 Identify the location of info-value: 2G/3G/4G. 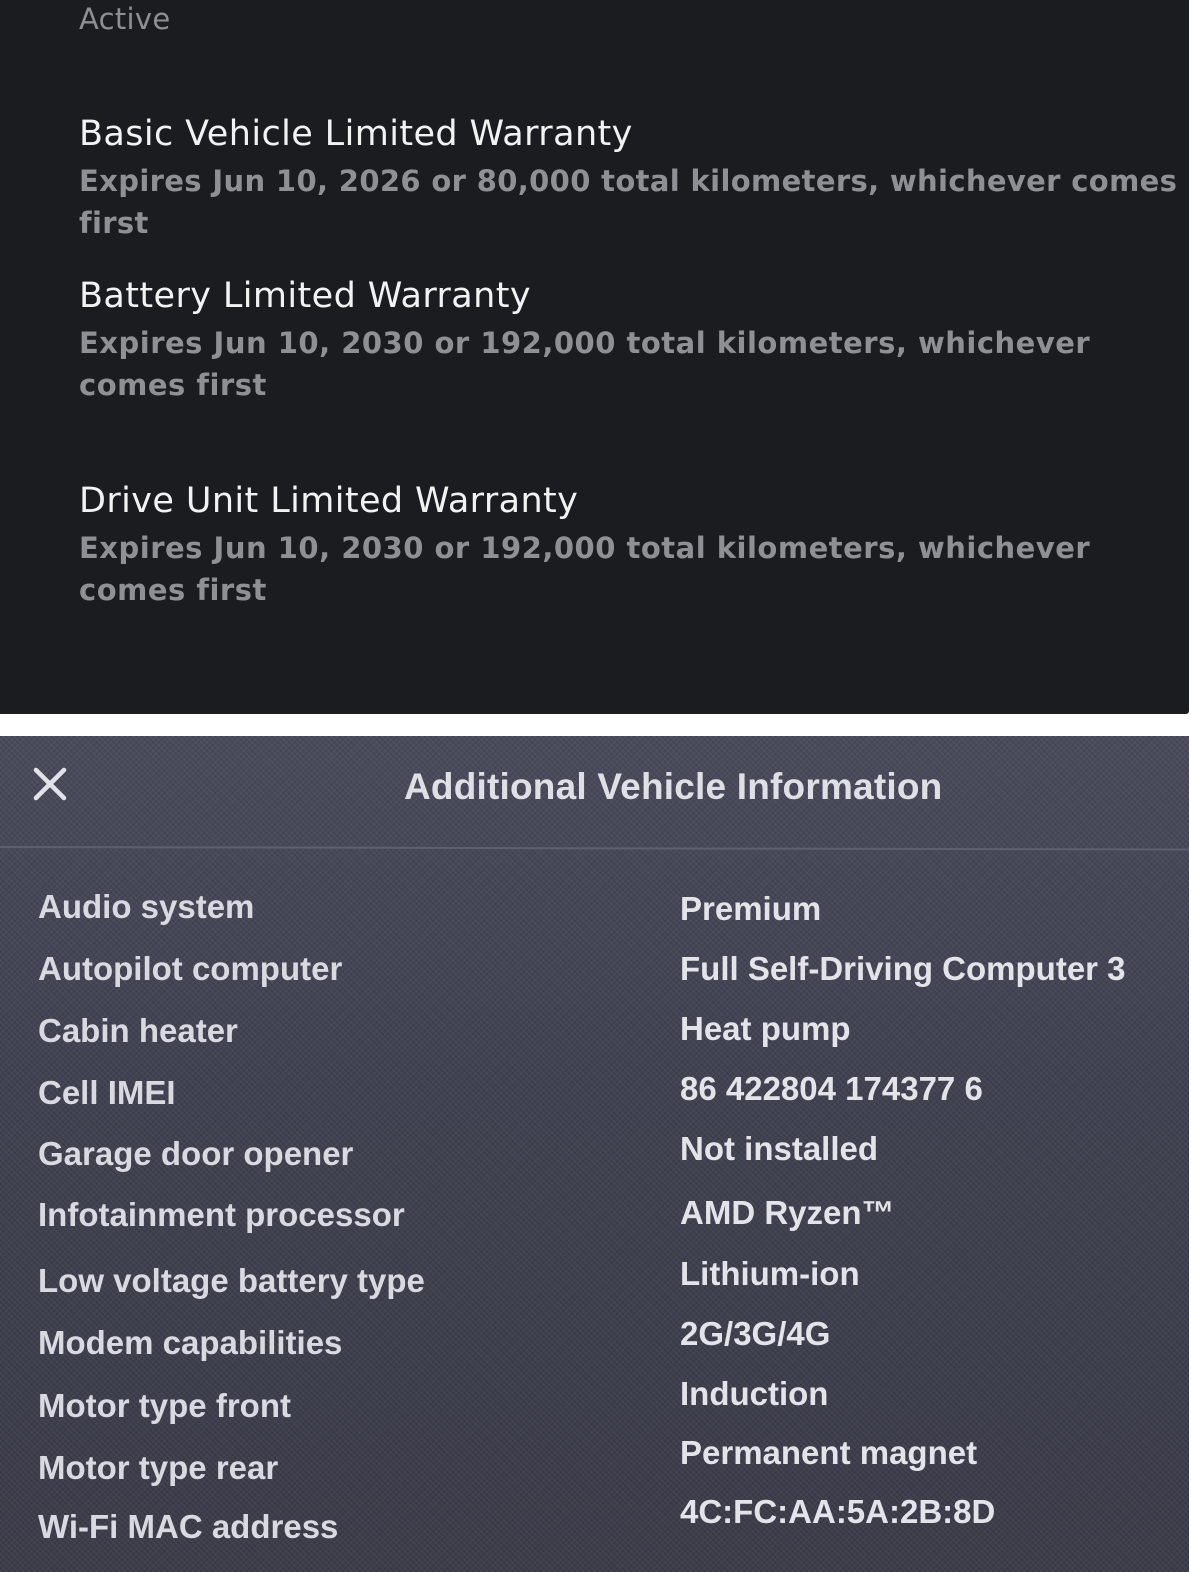
(755, 1333).